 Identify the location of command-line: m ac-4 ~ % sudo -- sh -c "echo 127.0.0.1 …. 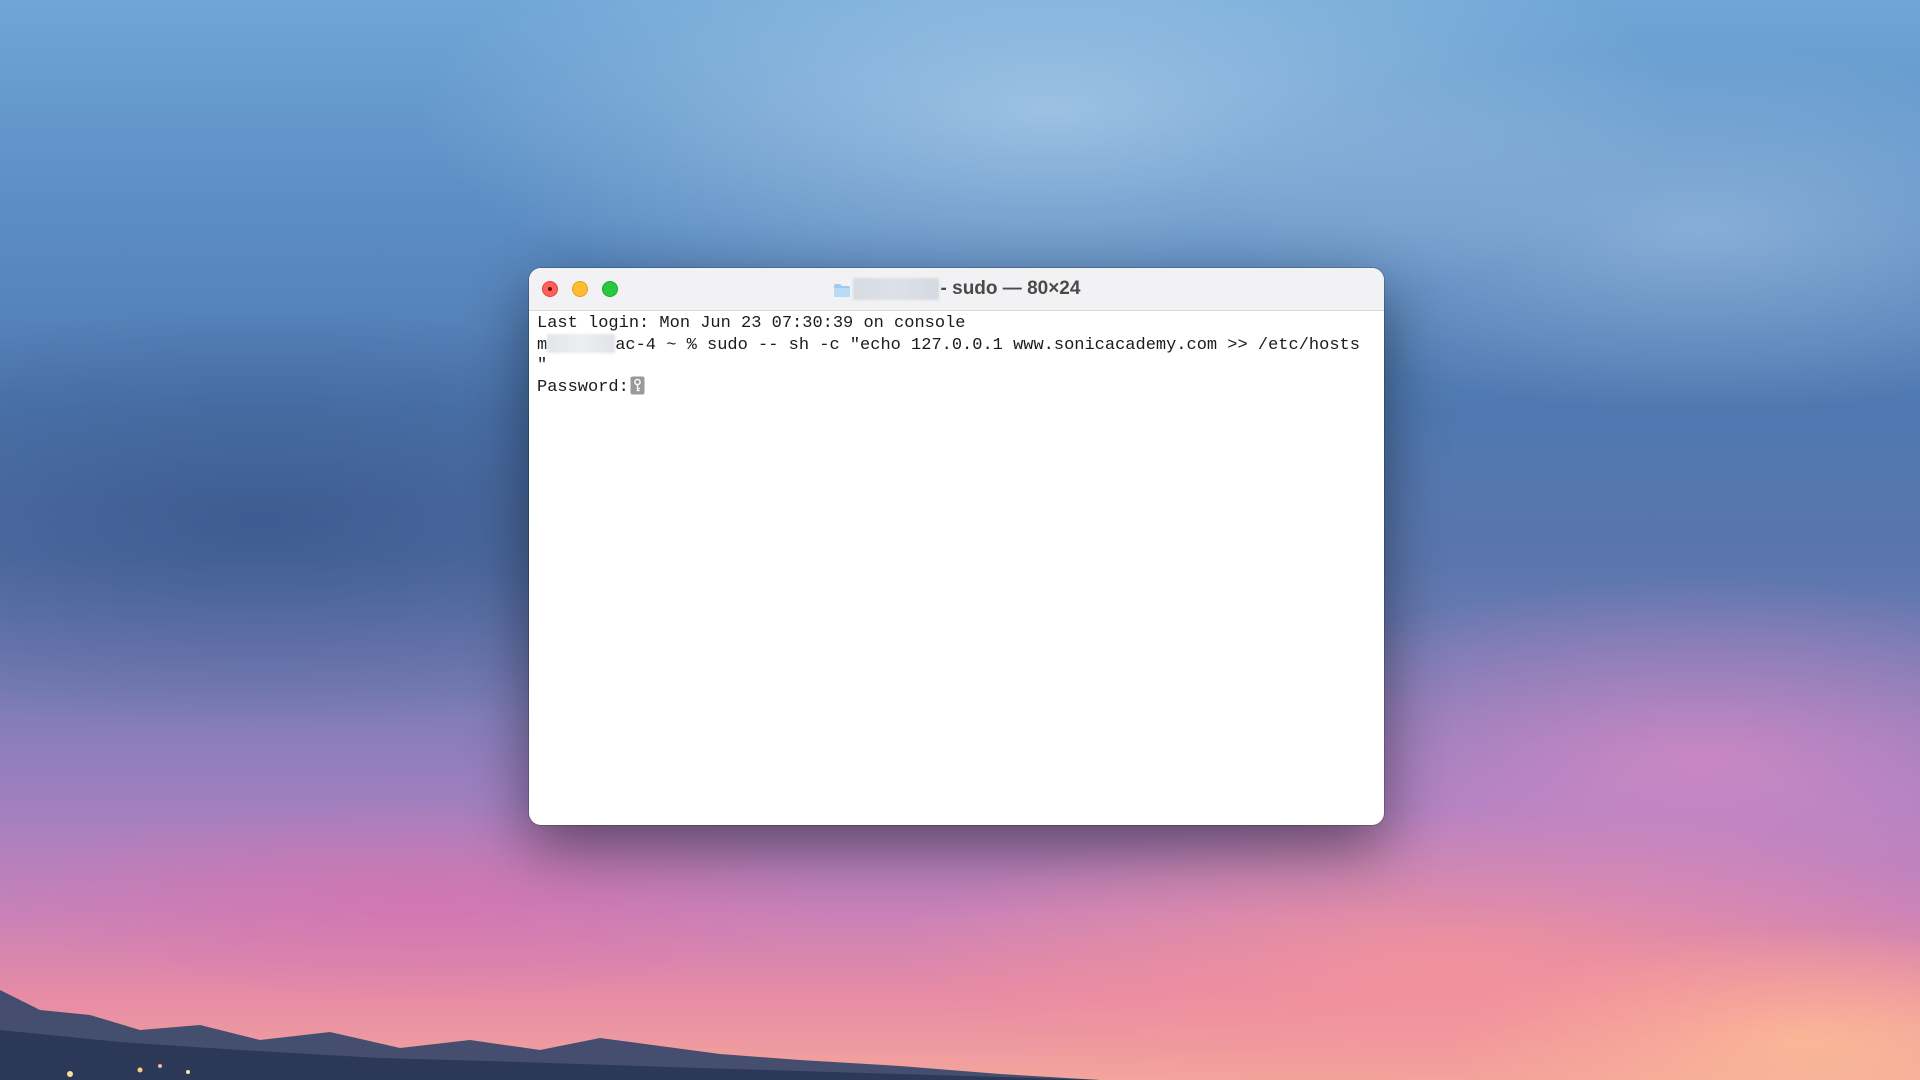
(957, 344).